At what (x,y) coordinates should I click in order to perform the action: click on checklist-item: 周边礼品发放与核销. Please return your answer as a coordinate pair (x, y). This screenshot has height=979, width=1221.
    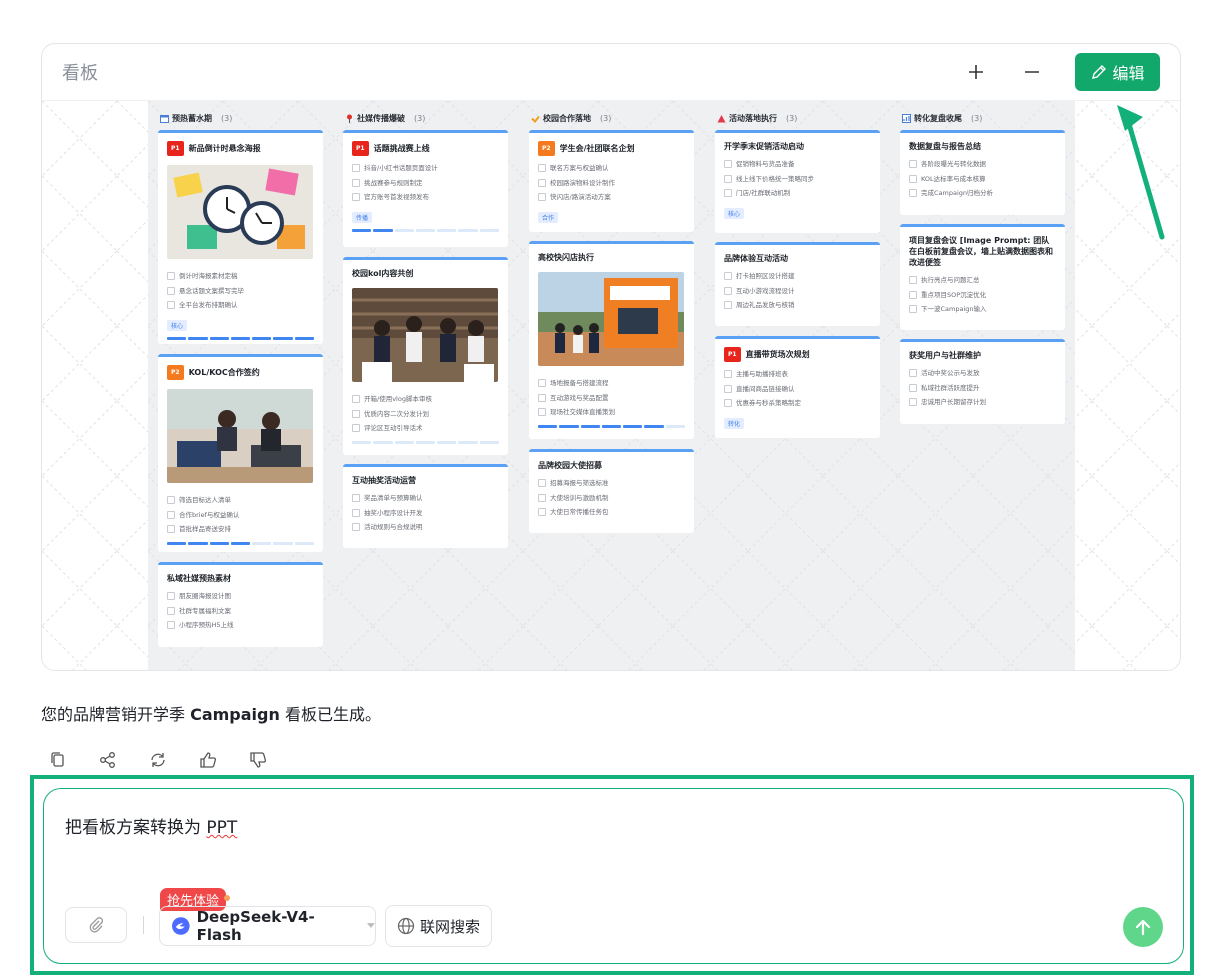
    Looking at the image, I should click on (797, 305).